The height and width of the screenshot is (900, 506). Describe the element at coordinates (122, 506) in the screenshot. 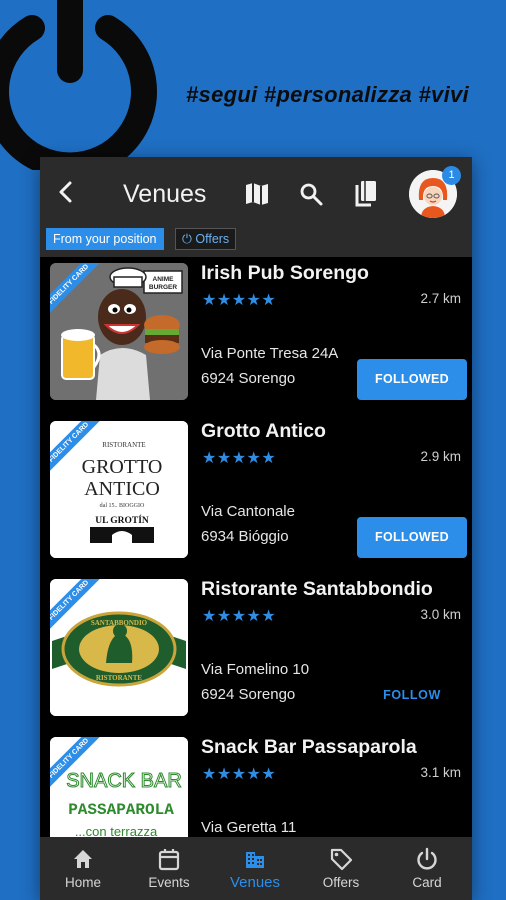

I see `svg-text: dal 15.. BIOGGIO` at that location.